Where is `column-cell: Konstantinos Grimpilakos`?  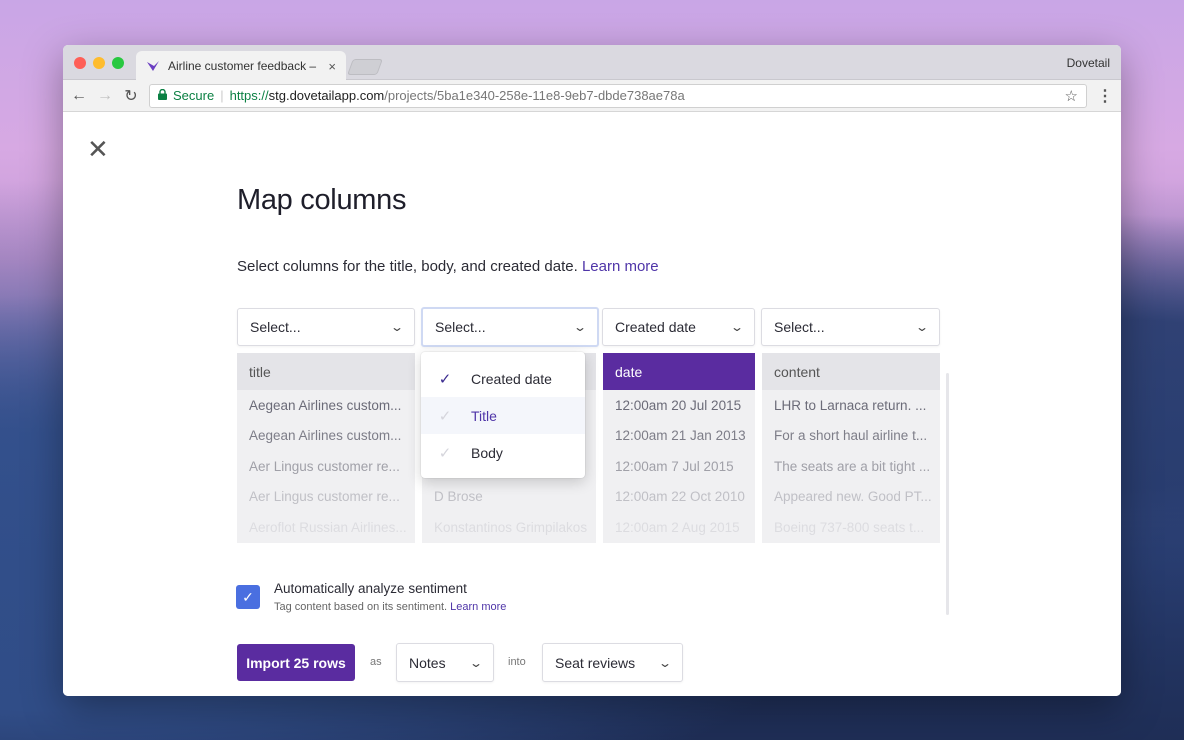 column-cell: Konstantinos Grimpilakos is located at coordinates (511, 527).